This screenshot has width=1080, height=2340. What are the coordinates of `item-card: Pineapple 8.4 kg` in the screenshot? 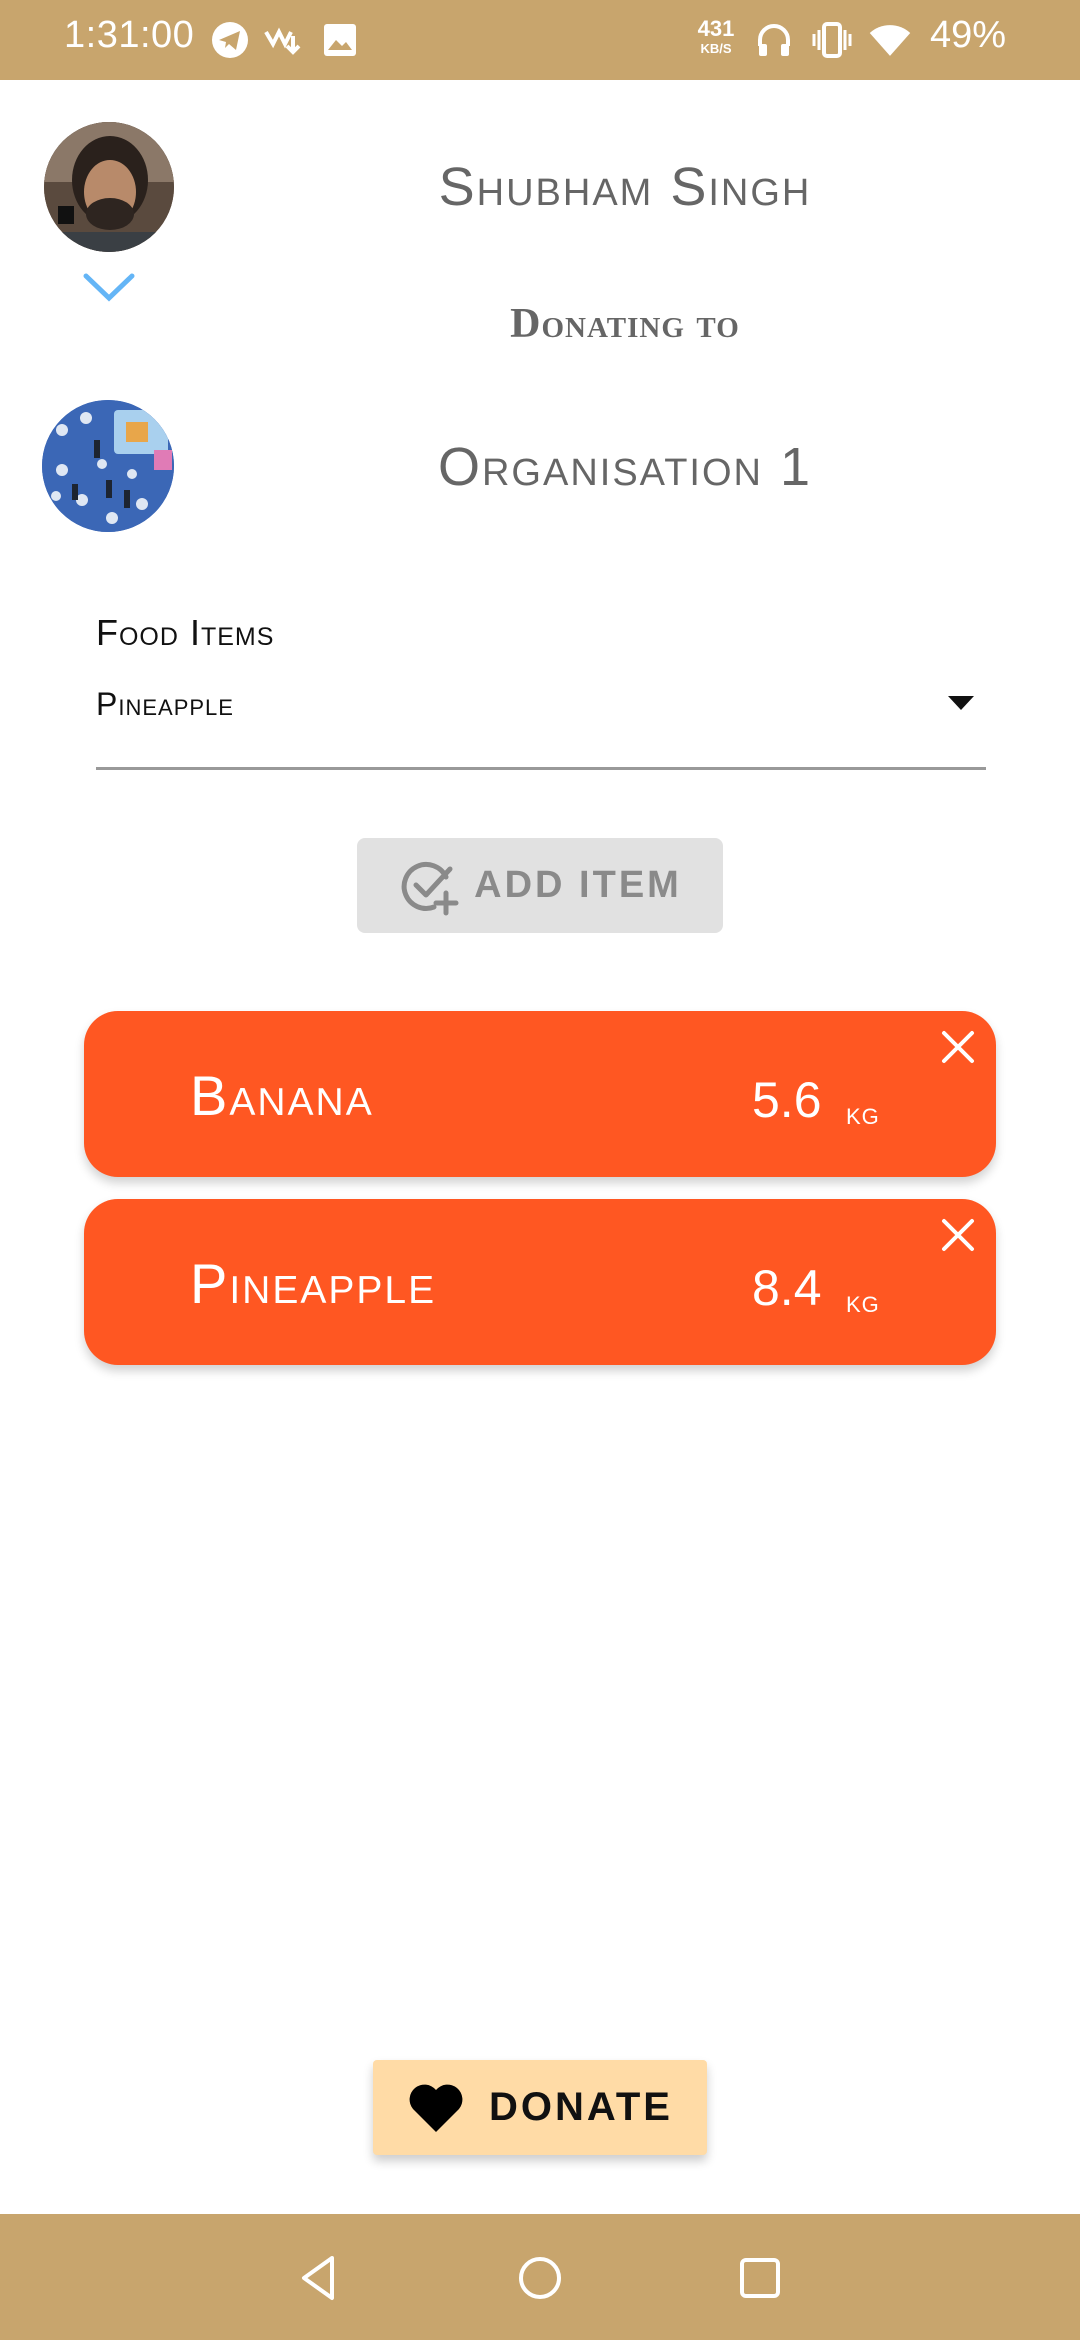 It's located at (540, 1282).